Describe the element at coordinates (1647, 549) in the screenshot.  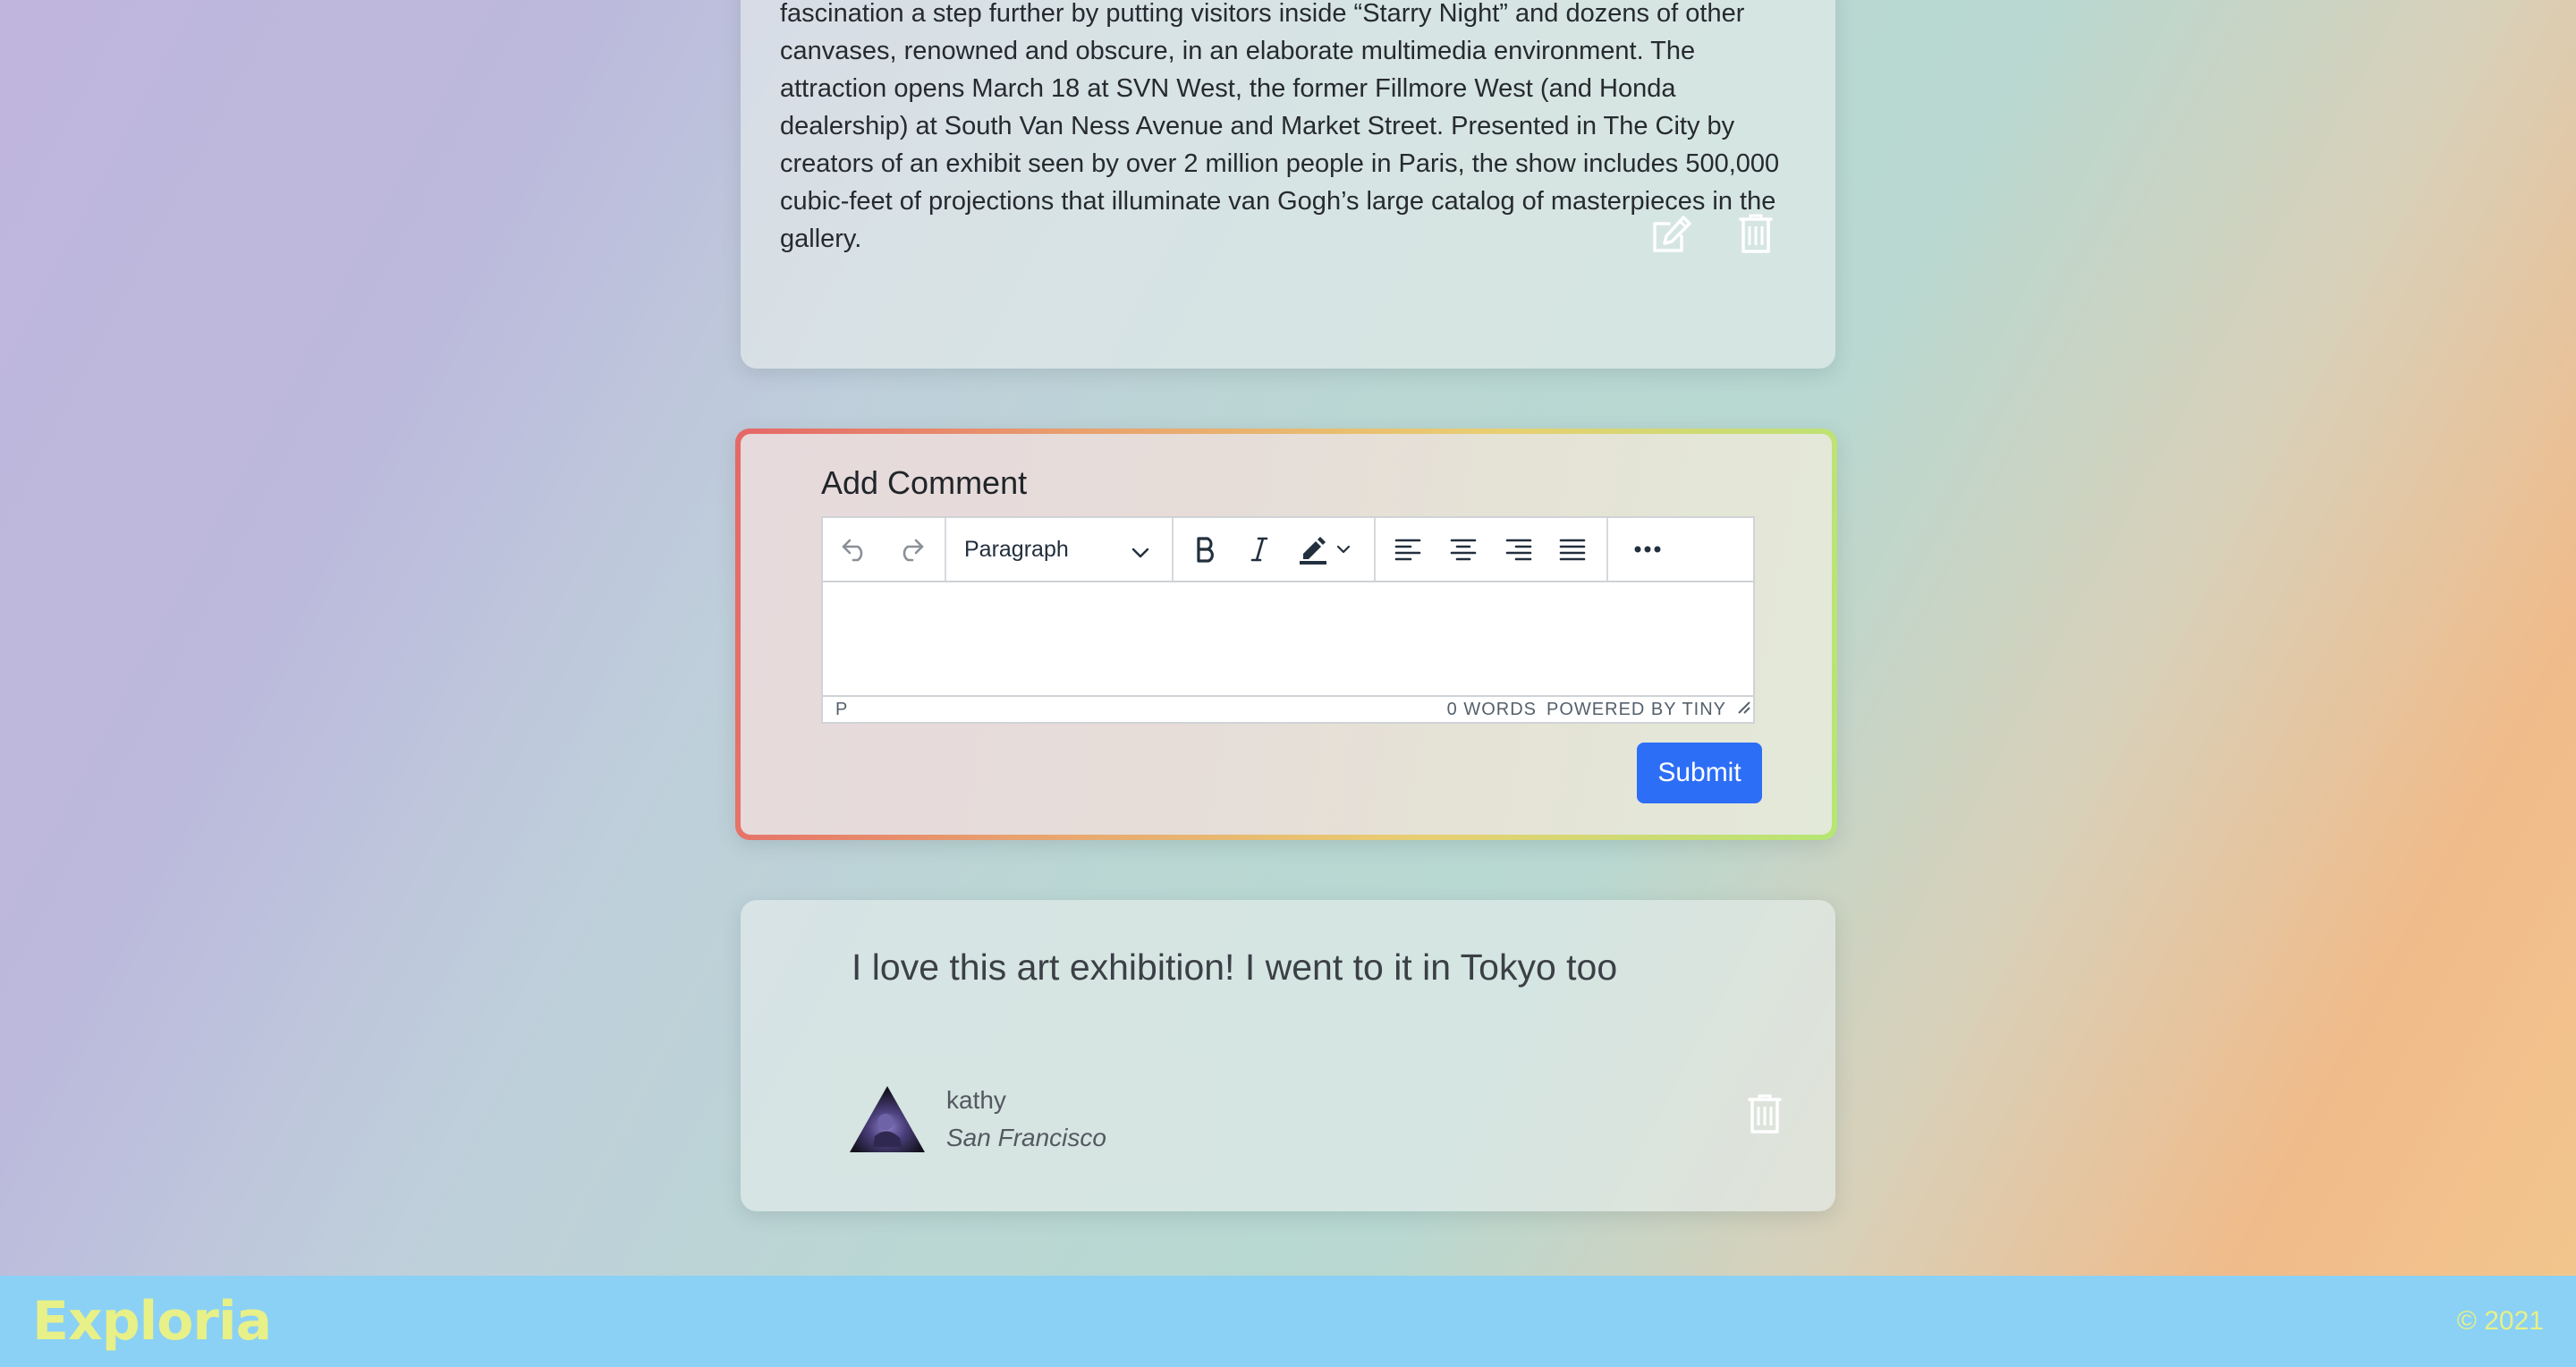
I see `more-icon` at that location.